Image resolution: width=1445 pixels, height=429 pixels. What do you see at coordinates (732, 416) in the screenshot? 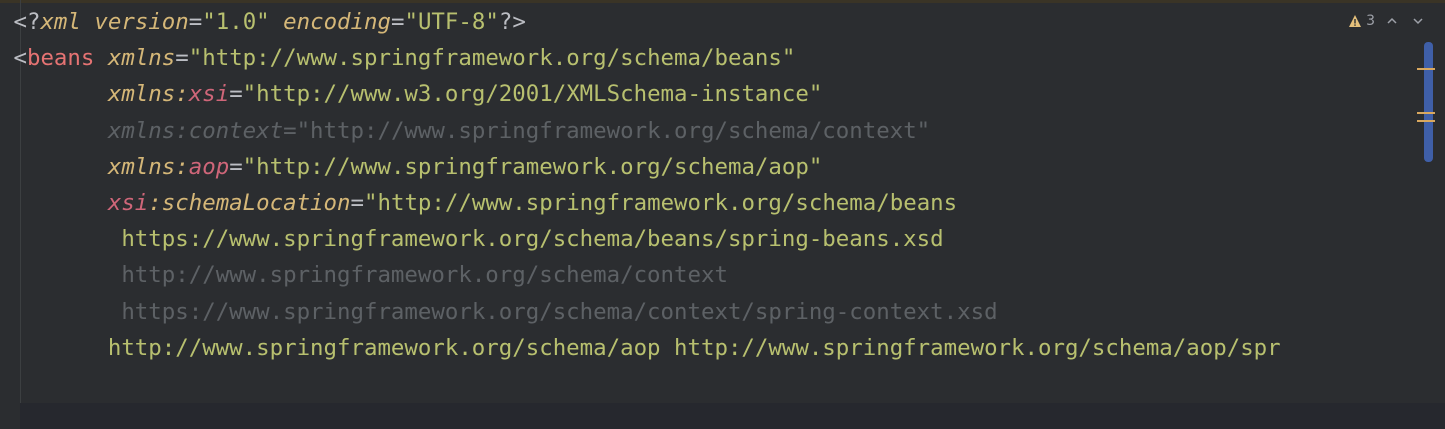
I see `current-line-highlight` at bounding box center [732, 416].